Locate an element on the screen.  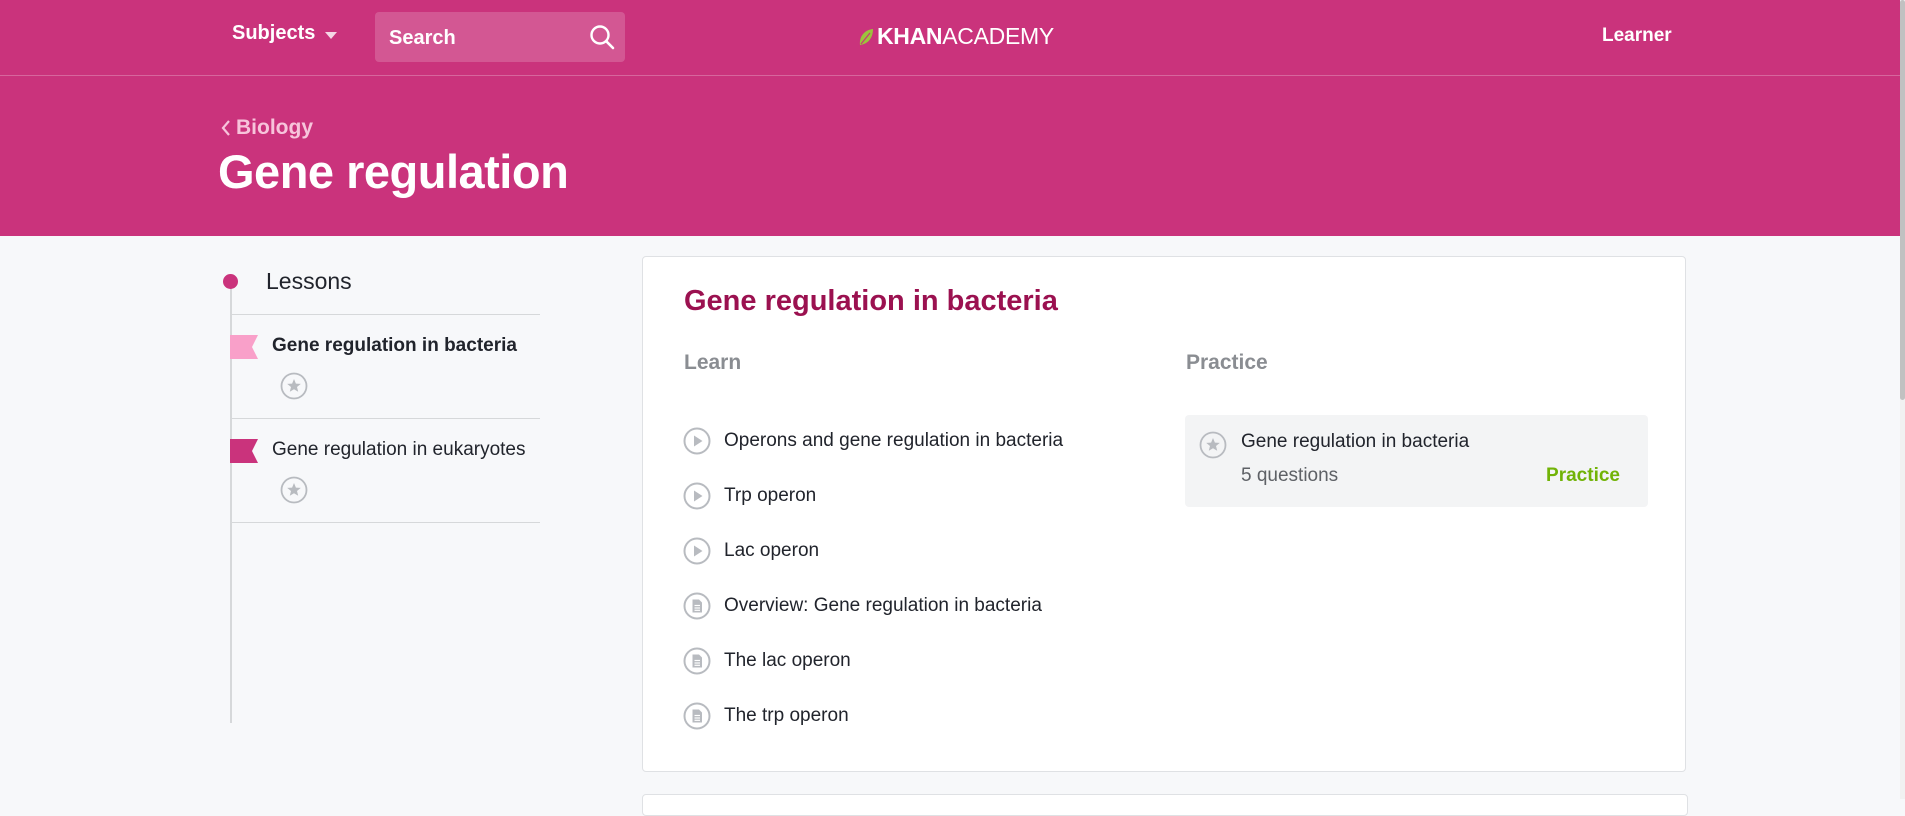
search-input is located at coordinates (484, 38).